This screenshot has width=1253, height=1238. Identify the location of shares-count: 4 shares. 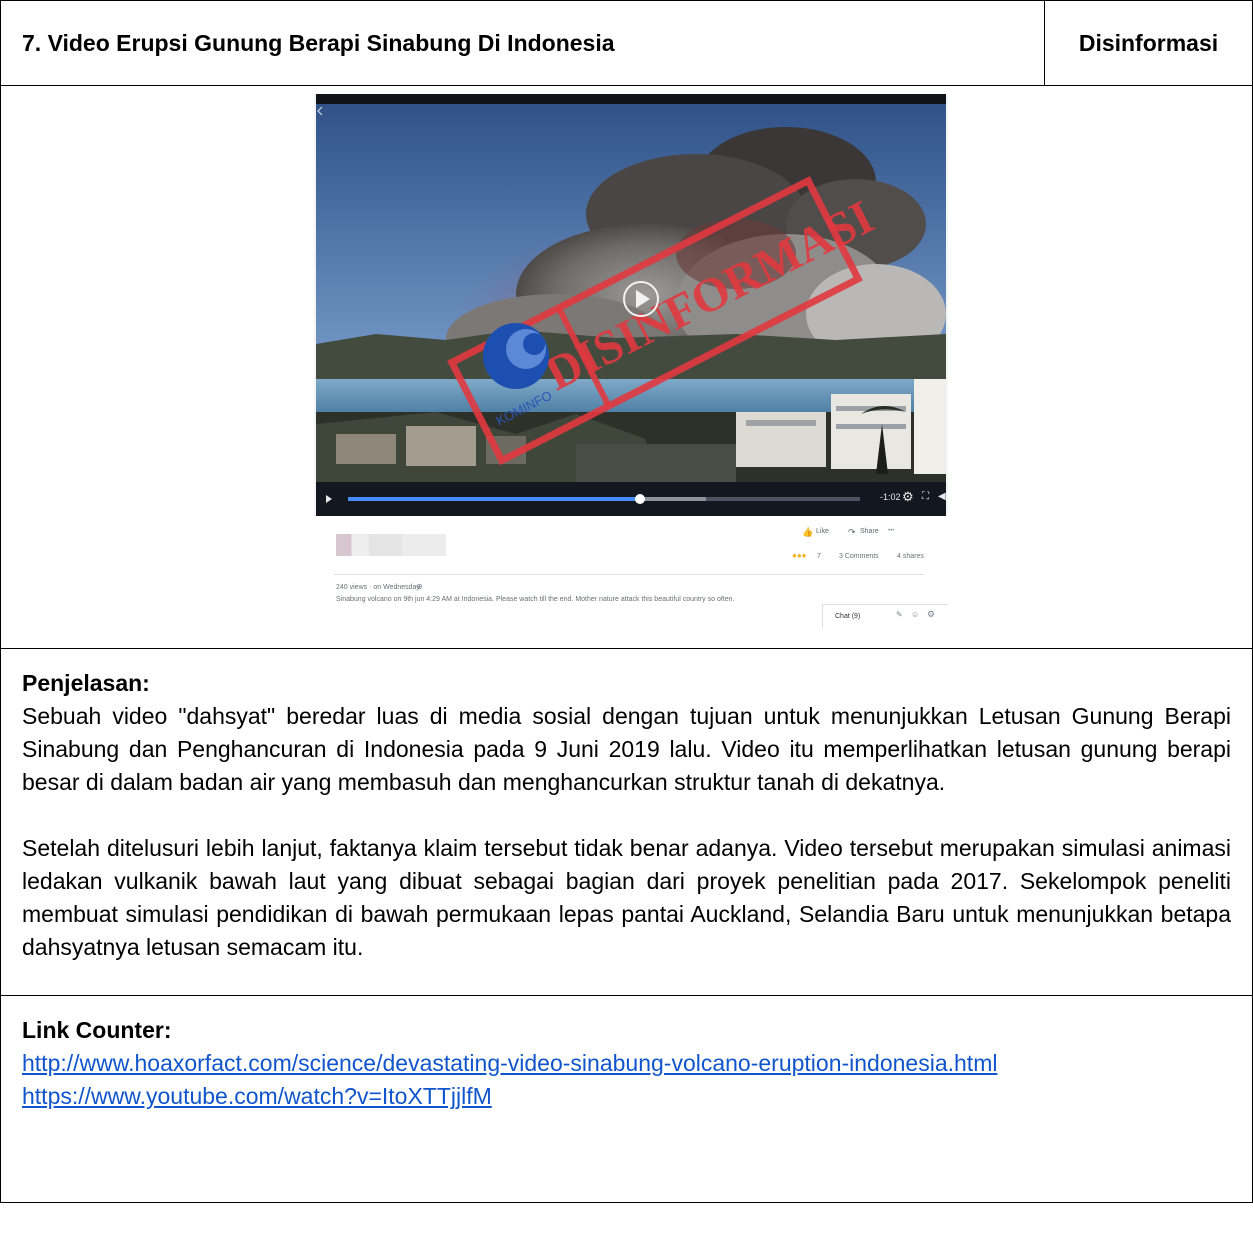
(910, 556).